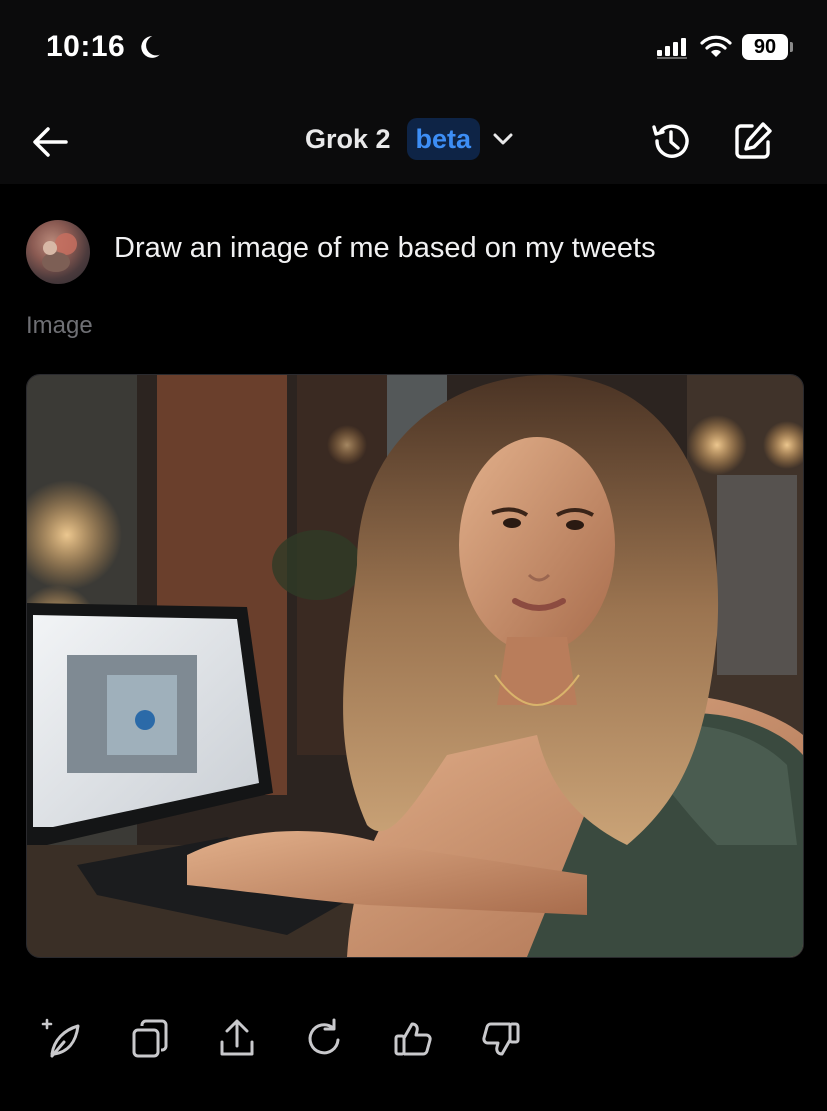 This screenshot has width=827, height=1111. I want to click on model-selector: Grok 2 beta, so click(410, 139).